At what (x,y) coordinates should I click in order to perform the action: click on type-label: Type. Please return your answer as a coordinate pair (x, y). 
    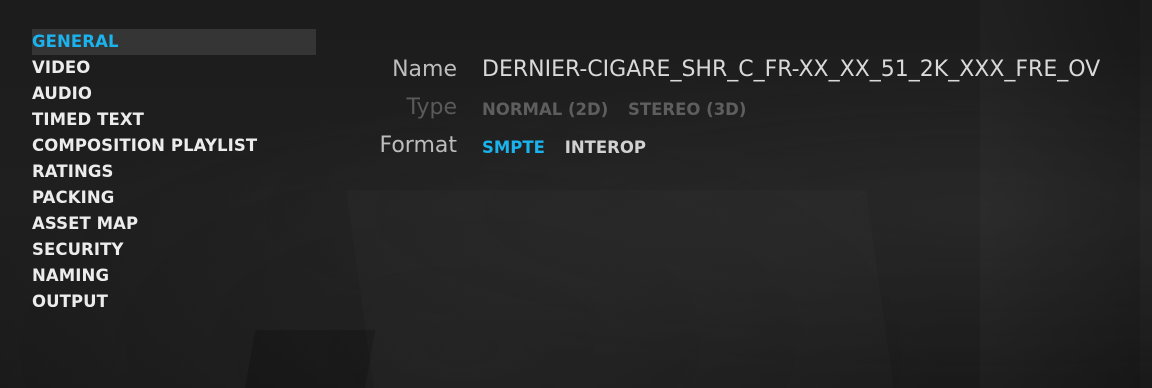
    Looking at the image, I should click on (431, 107).